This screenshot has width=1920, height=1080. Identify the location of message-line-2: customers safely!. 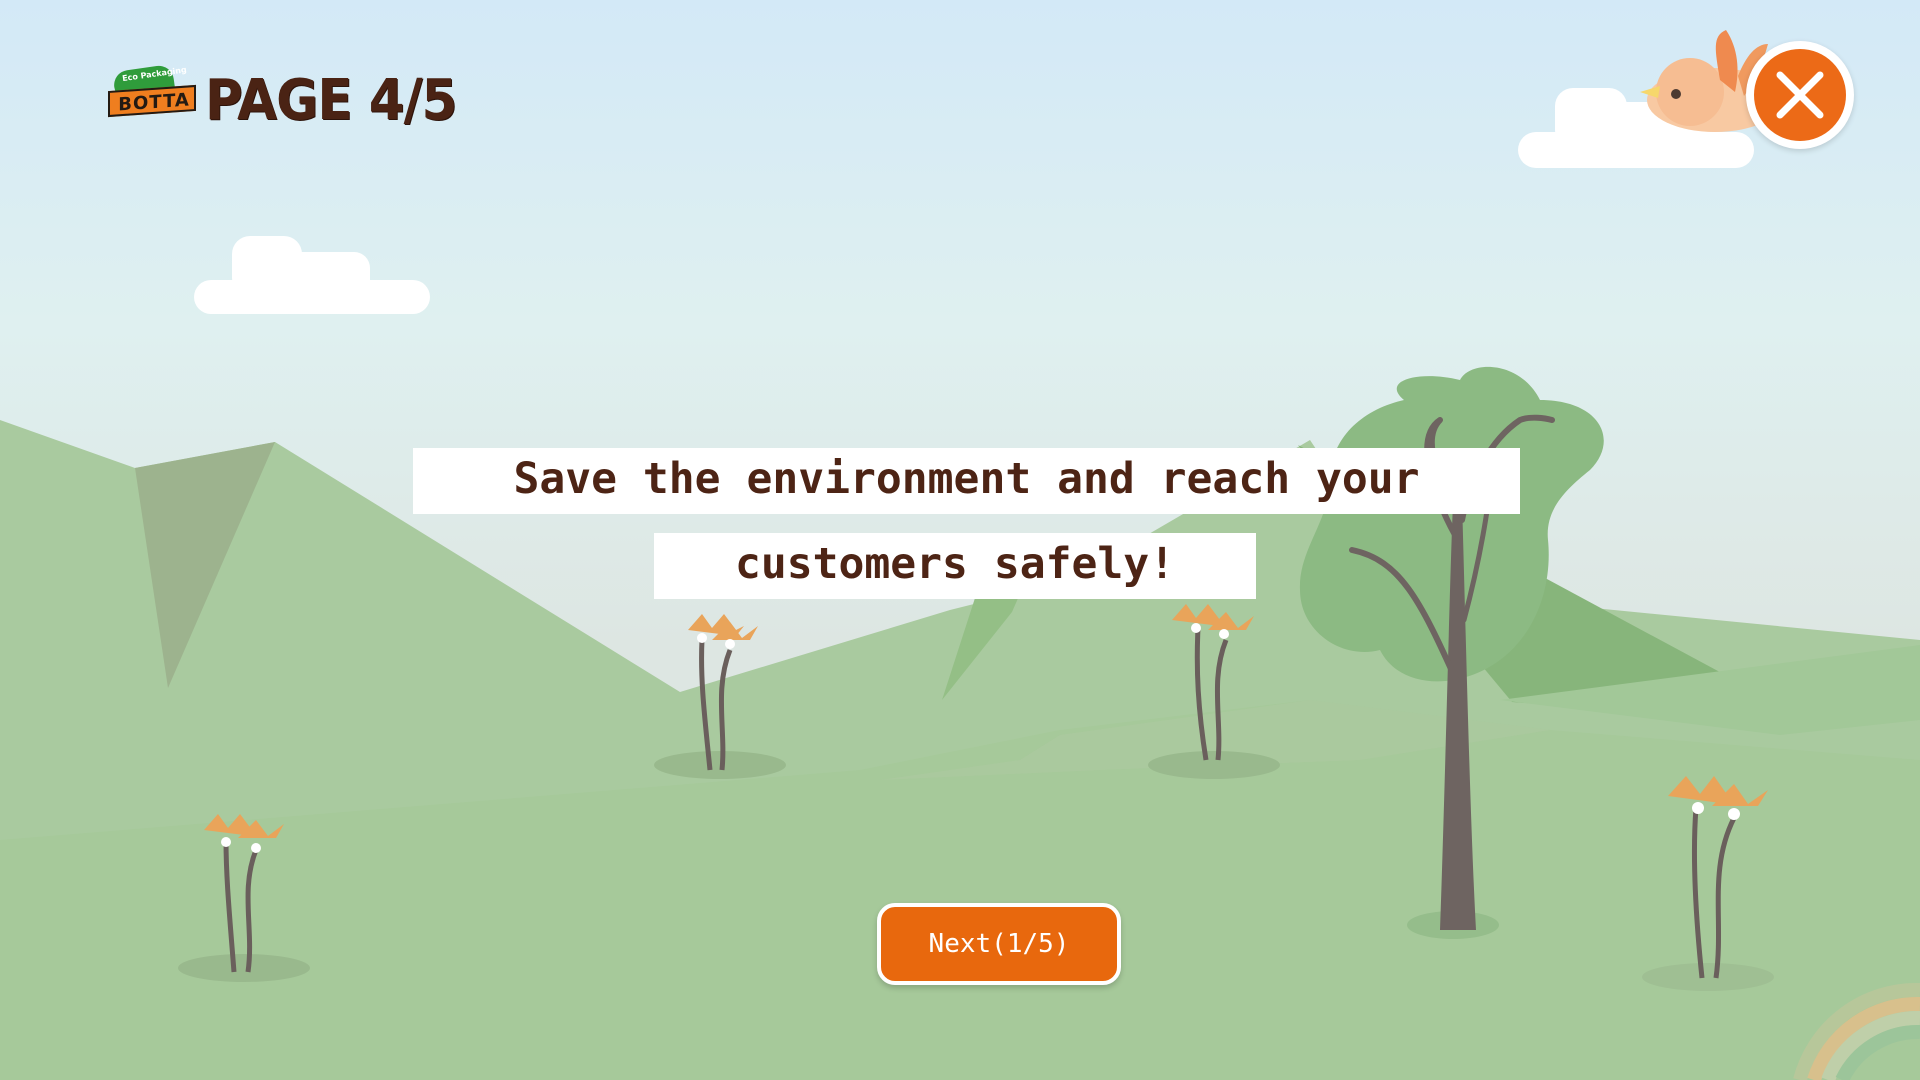
(955, 566).